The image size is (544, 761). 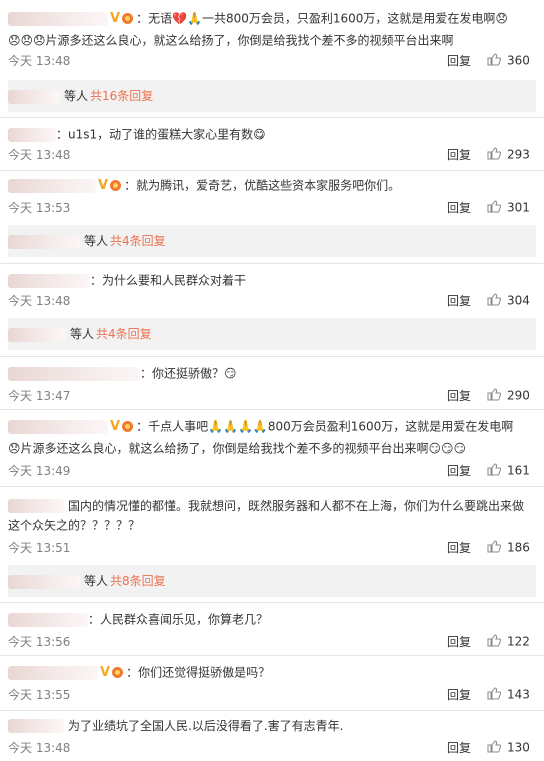 I want to click on like-count: 186, so click(x=518, y=547).